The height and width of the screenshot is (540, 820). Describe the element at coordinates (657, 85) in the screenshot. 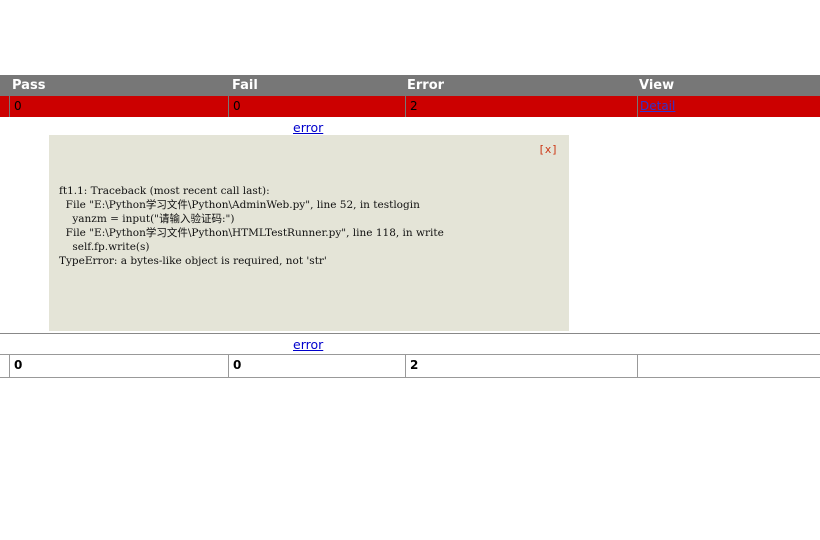

I see `header-view: View` at that location.